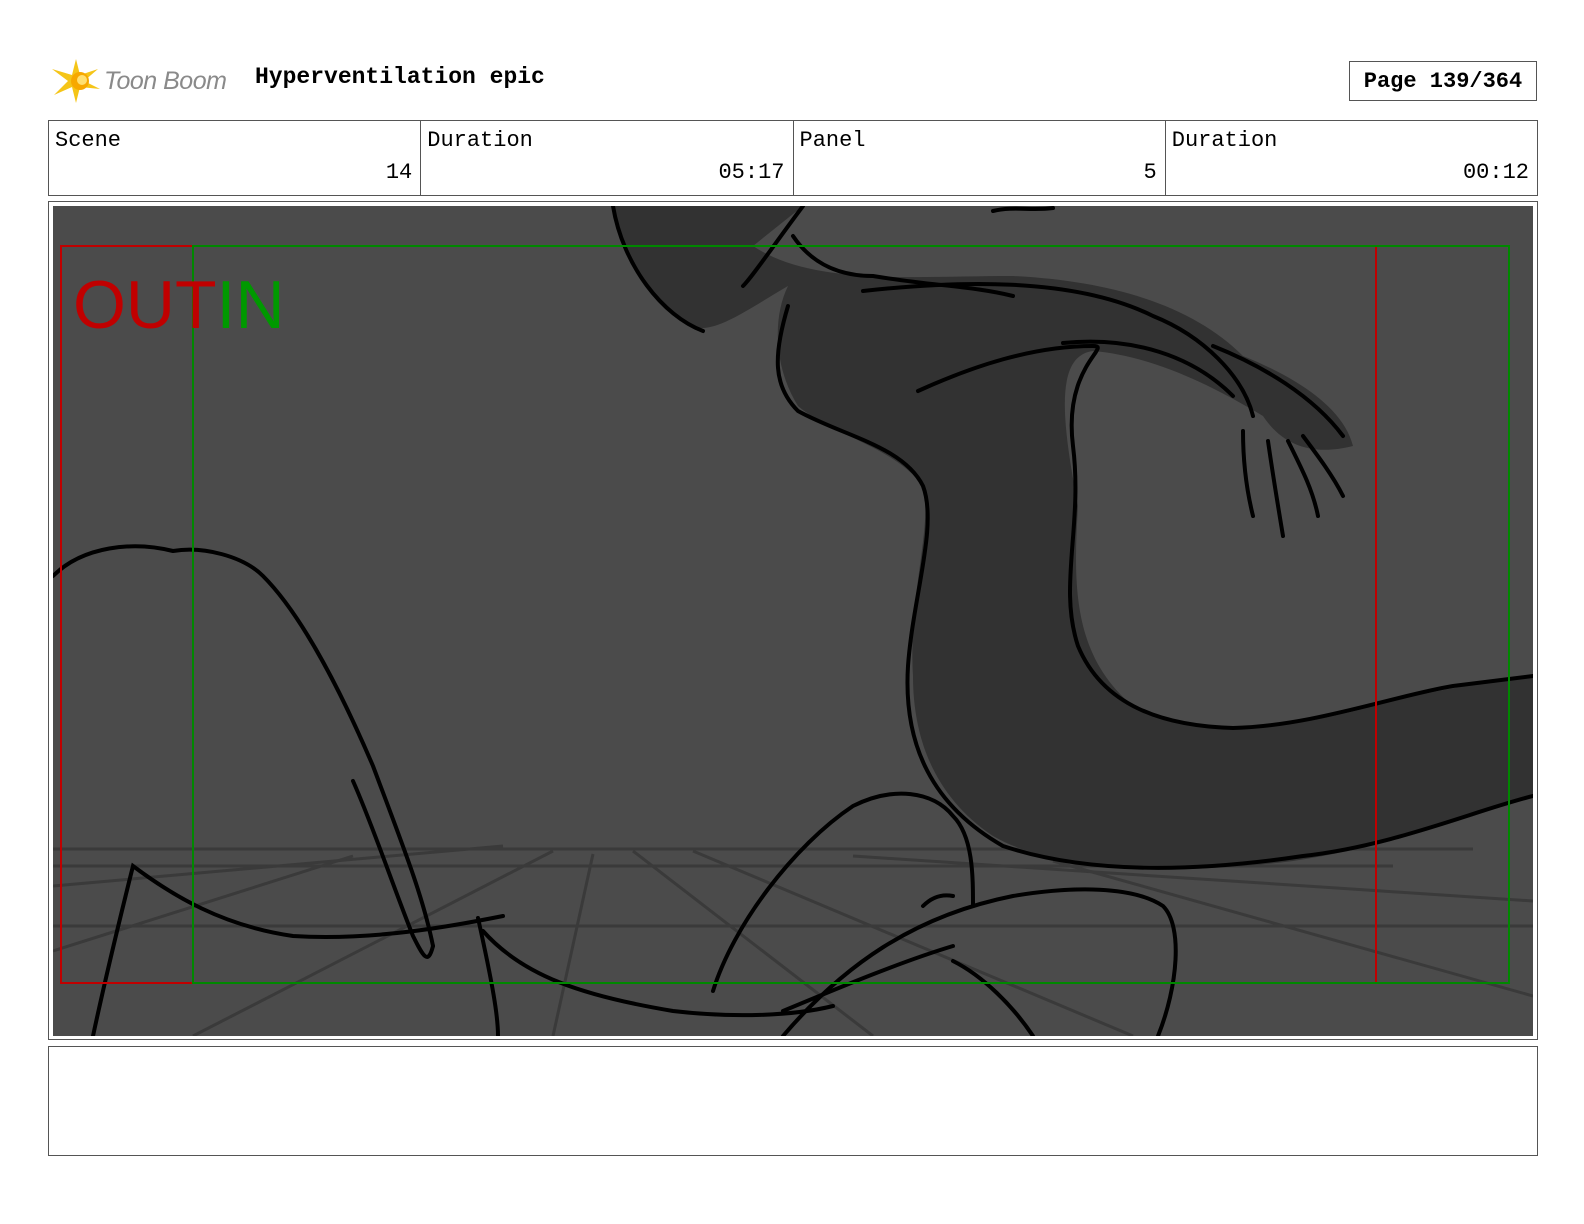 The height and width of the screenshot is (1224, 1584). Describe the element at coordinates (1150, 172) in the screenshot. I see `panel-value: 5` at that location.